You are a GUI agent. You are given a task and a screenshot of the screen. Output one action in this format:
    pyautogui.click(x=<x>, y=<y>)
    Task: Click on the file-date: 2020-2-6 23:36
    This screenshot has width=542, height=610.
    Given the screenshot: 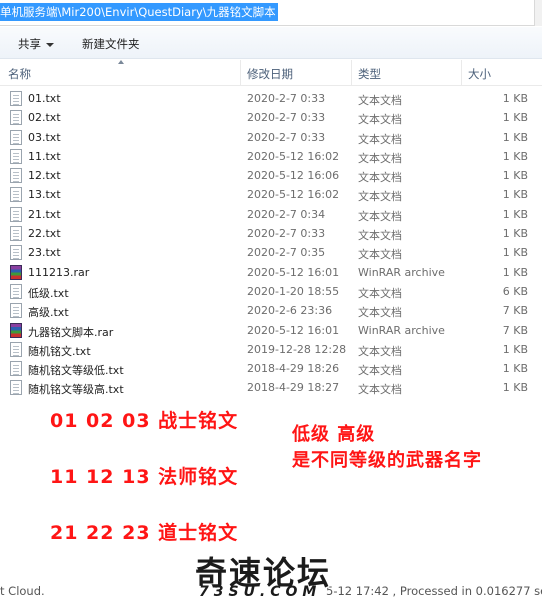 What is the action you would take?
    pyautogui.click(x=290, y=311)
    